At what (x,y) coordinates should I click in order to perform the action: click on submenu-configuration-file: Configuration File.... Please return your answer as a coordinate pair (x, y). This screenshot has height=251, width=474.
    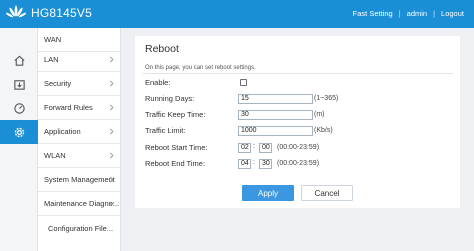
    Looking at the image, I should click on (79, 228).